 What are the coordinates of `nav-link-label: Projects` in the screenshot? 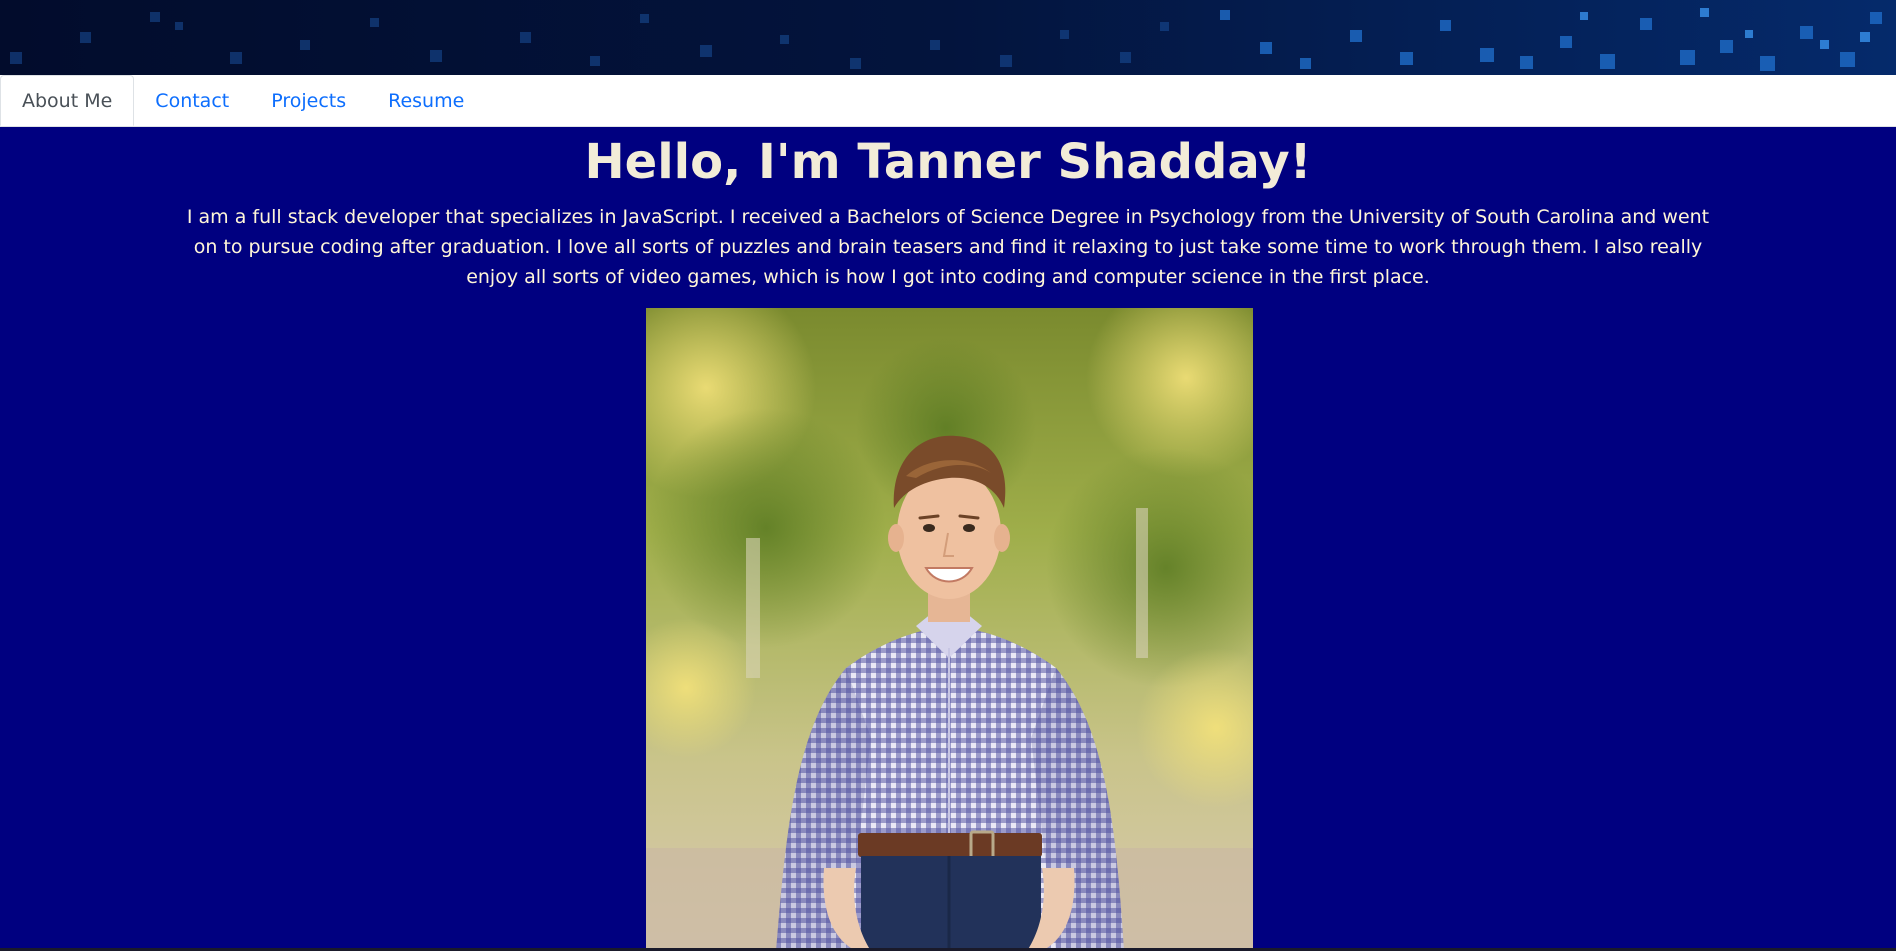 It's located at (309, 100).